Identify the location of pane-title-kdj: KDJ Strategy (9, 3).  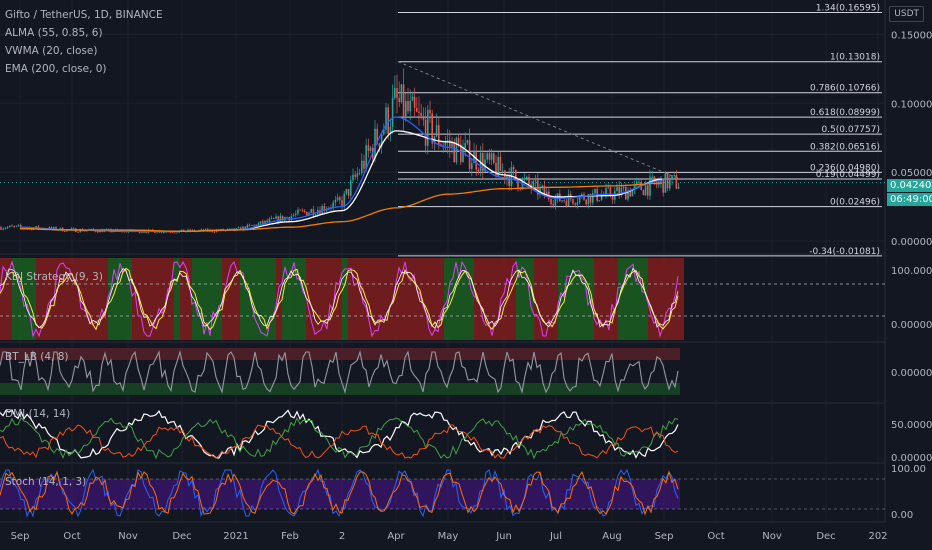
(54, 277).